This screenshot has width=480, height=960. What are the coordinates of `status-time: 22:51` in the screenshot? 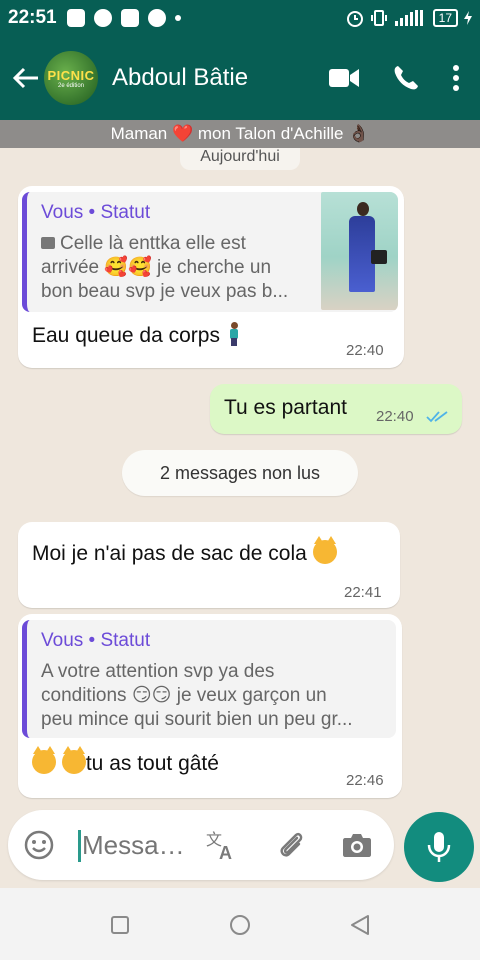 It's located at (32, 17).